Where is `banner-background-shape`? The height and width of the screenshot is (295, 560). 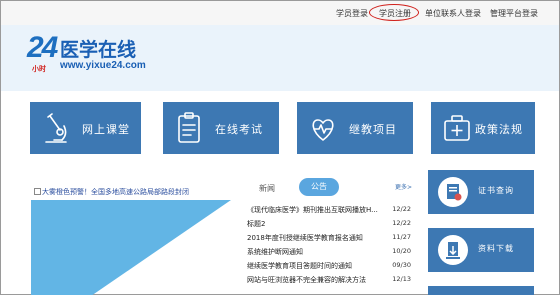
banner-background-shape is located at coordinates (131, 247).